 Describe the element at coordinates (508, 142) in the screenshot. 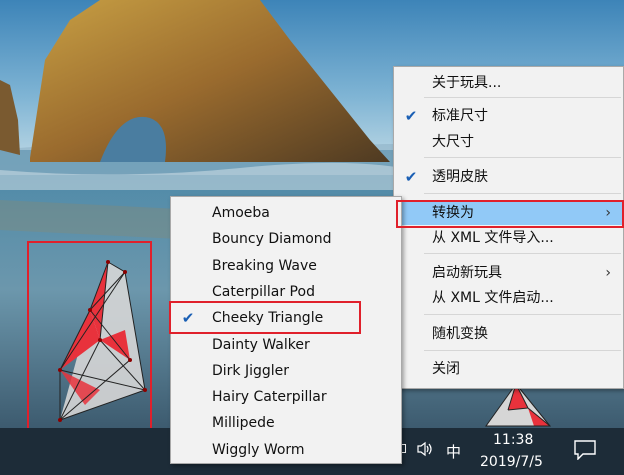

I see `menu-item-large-size: 大尺寸` at that location.